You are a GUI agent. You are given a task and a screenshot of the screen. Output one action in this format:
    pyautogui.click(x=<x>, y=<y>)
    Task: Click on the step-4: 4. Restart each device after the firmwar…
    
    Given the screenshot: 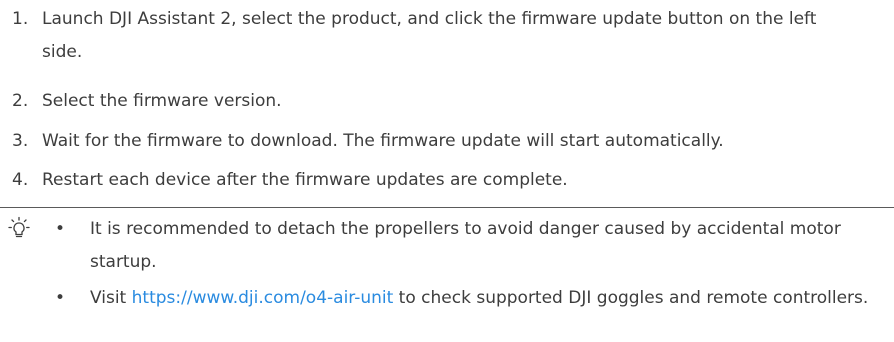 What is the action you would take?
    pyautogui.click(x=430, y=180)
    